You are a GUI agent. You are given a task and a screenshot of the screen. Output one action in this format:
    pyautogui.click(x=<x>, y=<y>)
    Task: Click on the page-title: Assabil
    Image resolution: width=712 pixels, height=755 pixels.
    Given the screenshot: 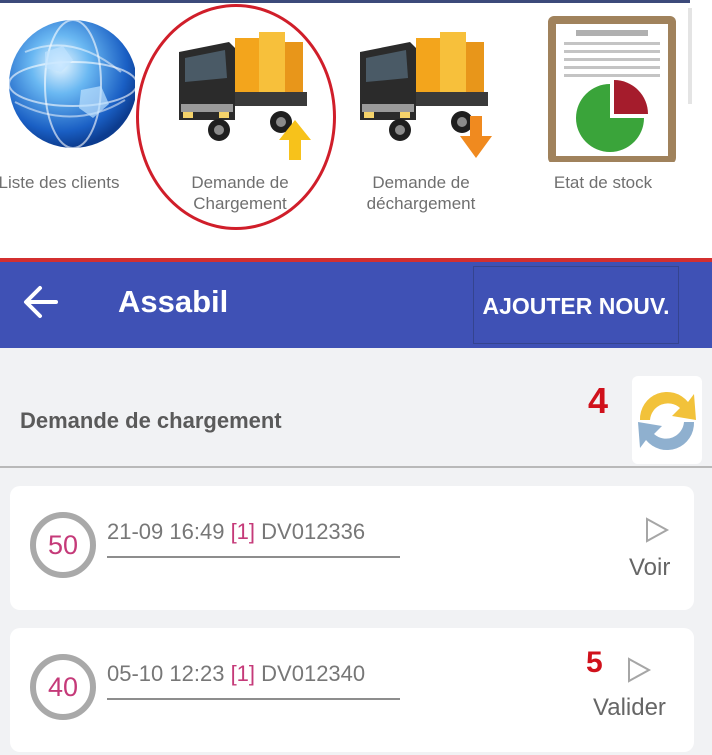 What is the action you would take?
    pyautogui.click(x=173, y=301)
    